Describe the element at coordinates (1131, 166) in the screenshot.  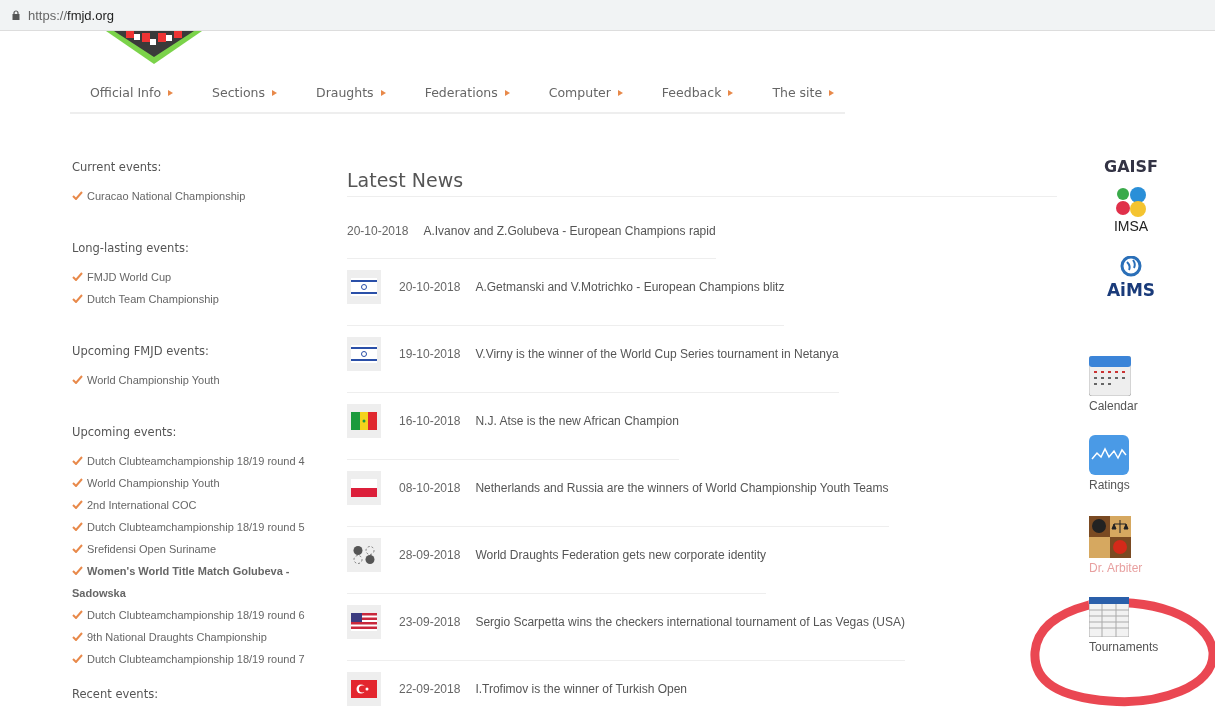
I see `gaisf-logo: GAISF` at that location.